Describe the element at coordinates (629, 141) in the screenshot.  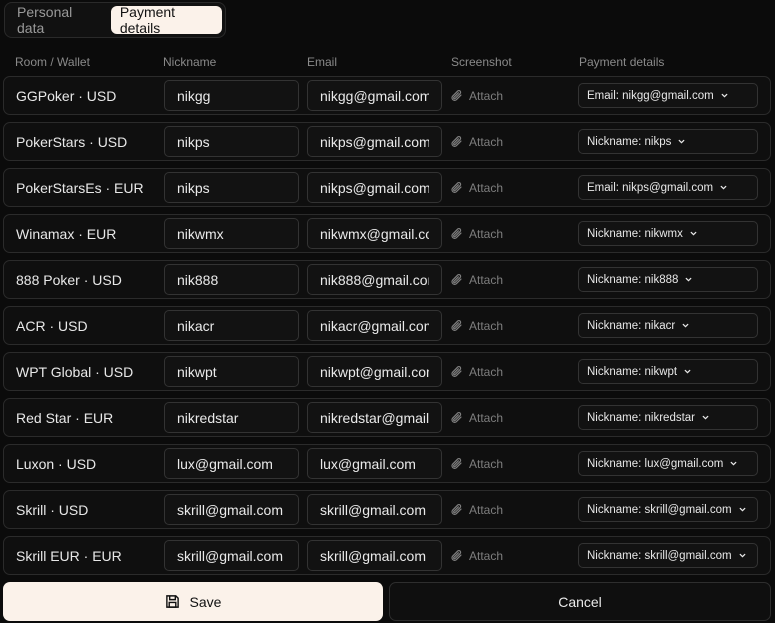
I see `payment-details-value: Nickname: nikps` at that location.